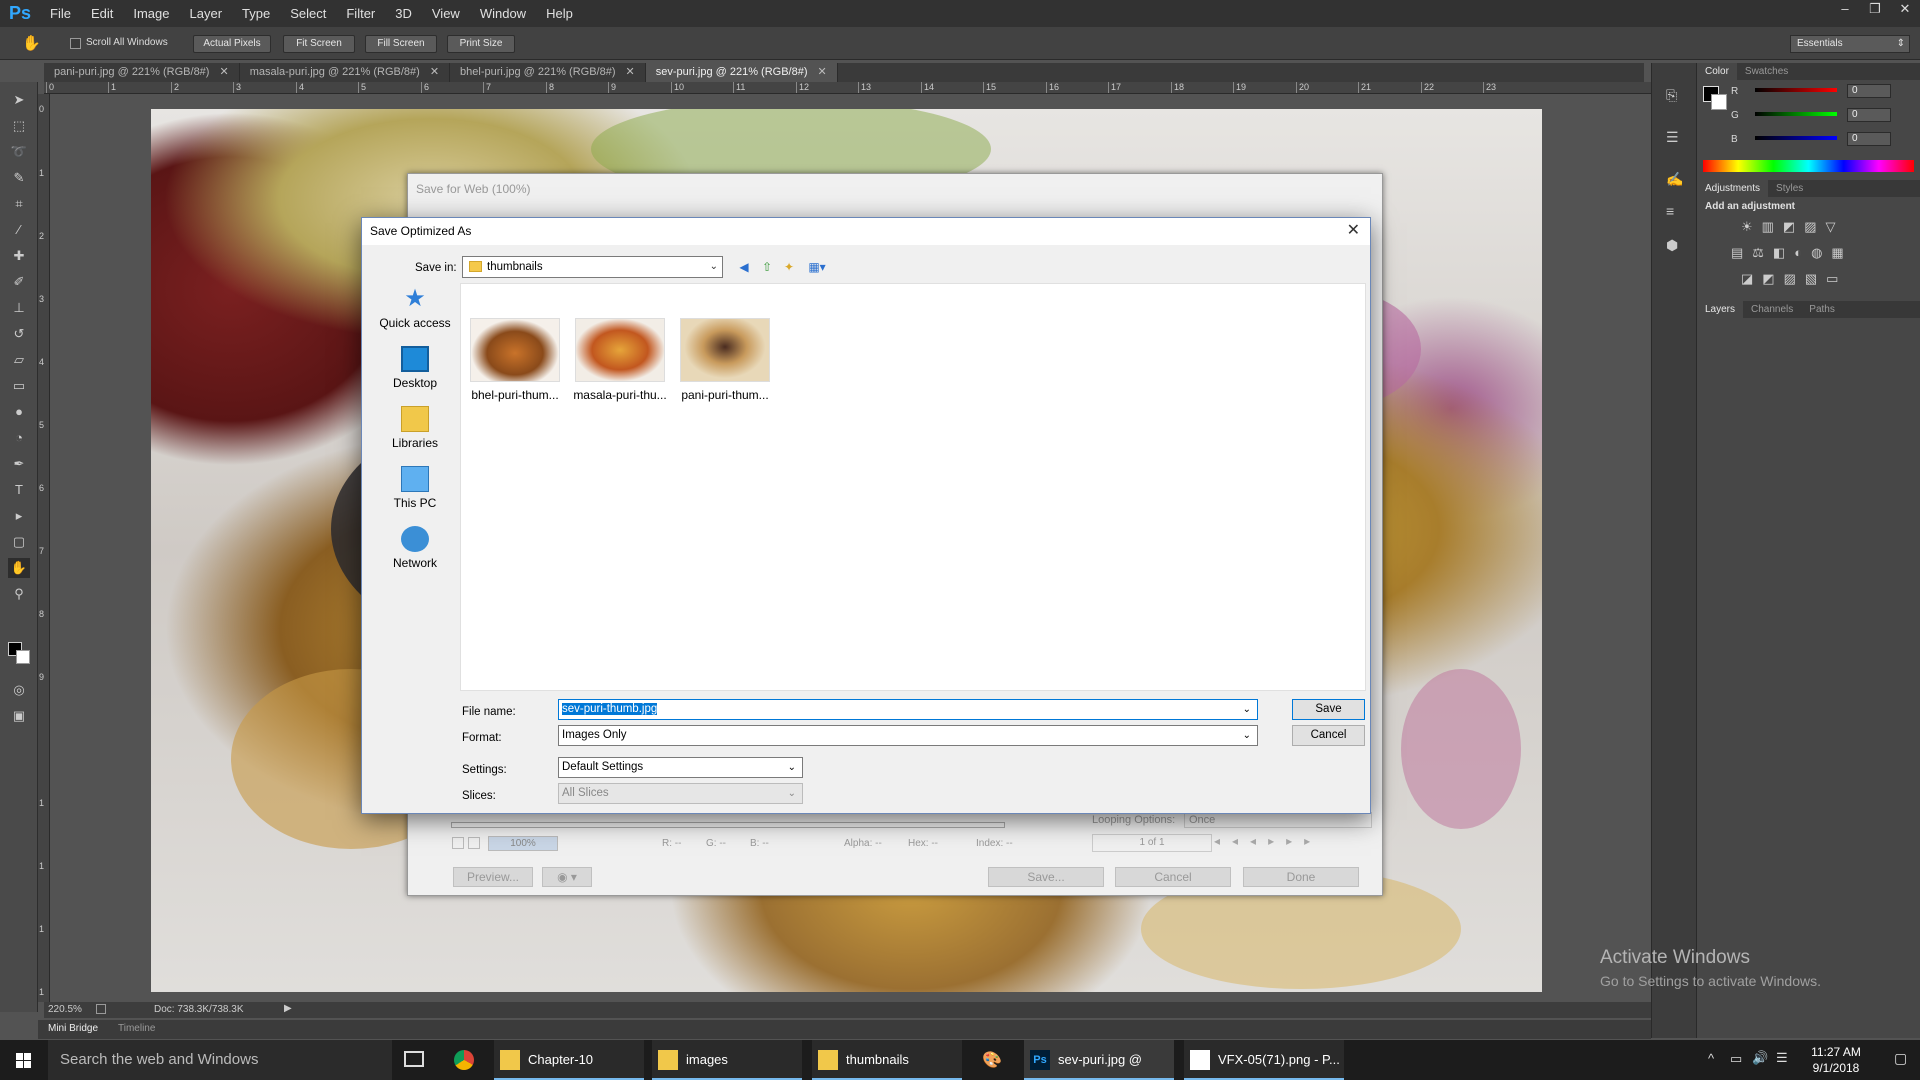 This screenshot has height=1080, width=1920. What do you see at coordinates (19, 100) in the screenshot?
I see `move-tool-icon: ➤` at bounding box center [19, 100].